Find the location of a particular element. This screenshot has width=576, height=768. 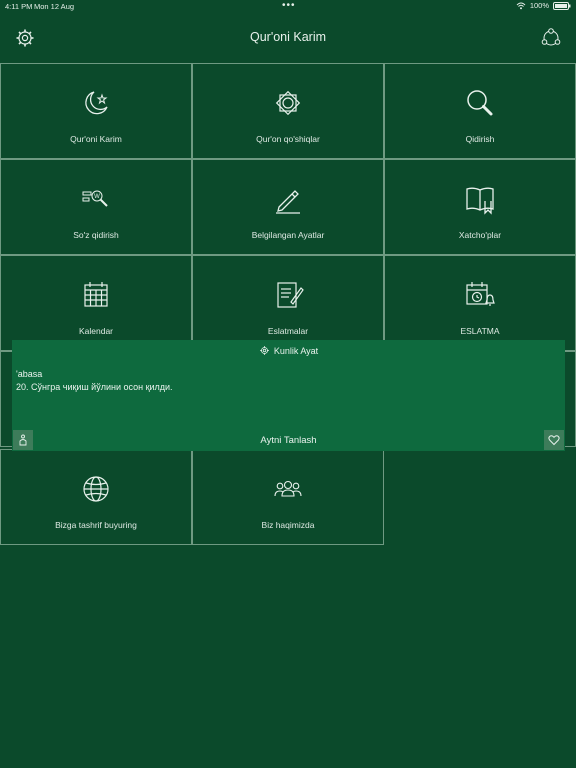

crescent-star-icon is located at coordinates (96, 103).